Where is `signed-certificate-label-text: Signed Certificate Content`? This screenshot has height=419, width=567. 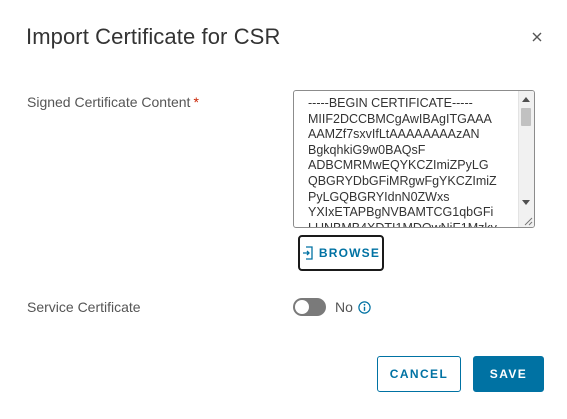 signed-certificate-label-text: Signed Certificate Content is located at coordinates (109, 102).